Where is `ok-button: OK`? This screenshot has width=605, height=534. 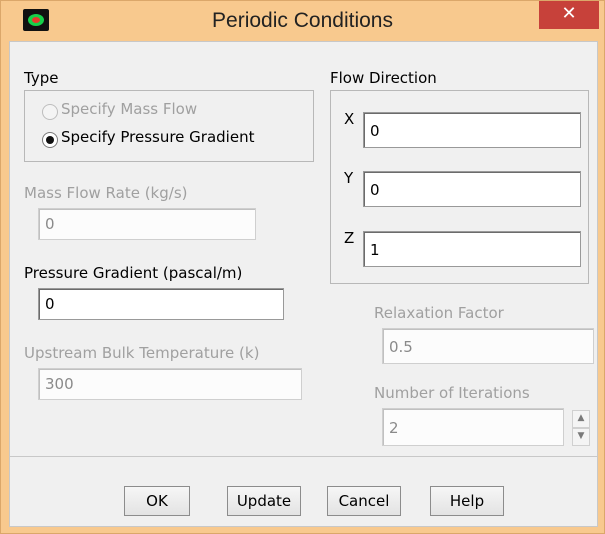
ok-button: OK is located at coordinates (157, 501).